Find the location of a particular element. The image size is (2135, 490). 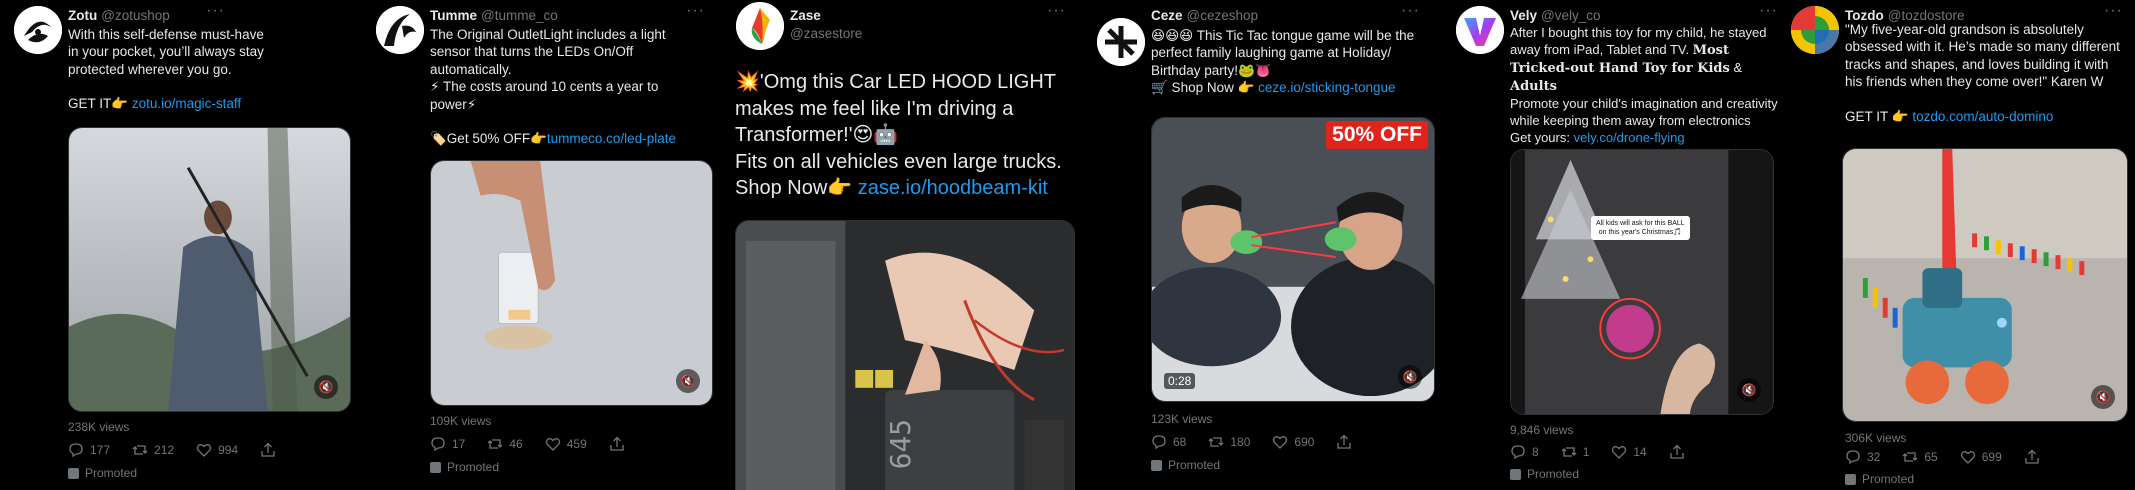

display-name: Ceze is located at coordinates (1167, 15).